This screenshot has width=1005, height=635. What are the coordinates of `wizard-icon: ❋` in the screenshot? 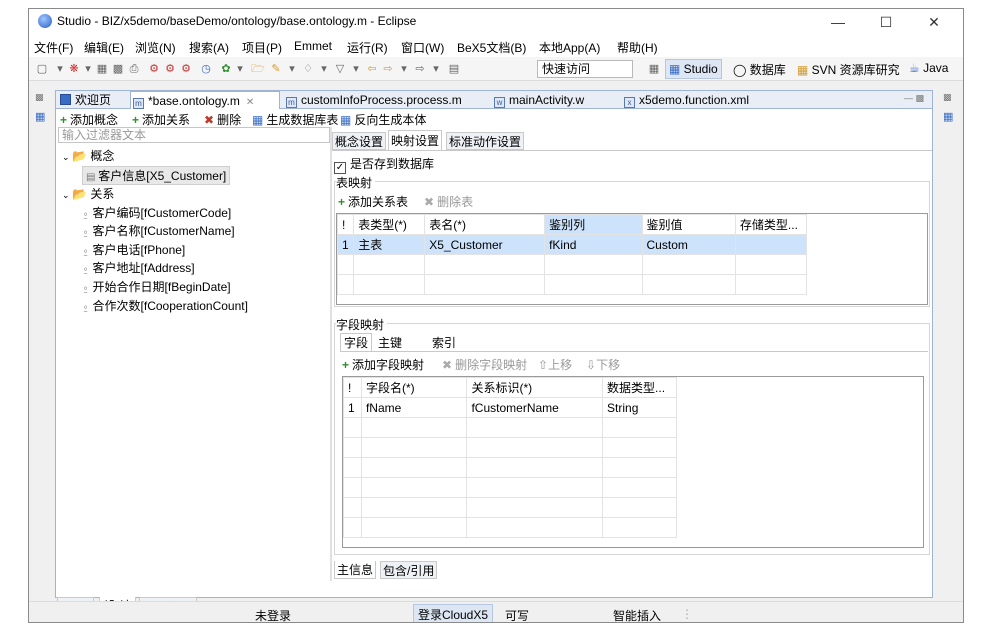 It's located at (74, 69).